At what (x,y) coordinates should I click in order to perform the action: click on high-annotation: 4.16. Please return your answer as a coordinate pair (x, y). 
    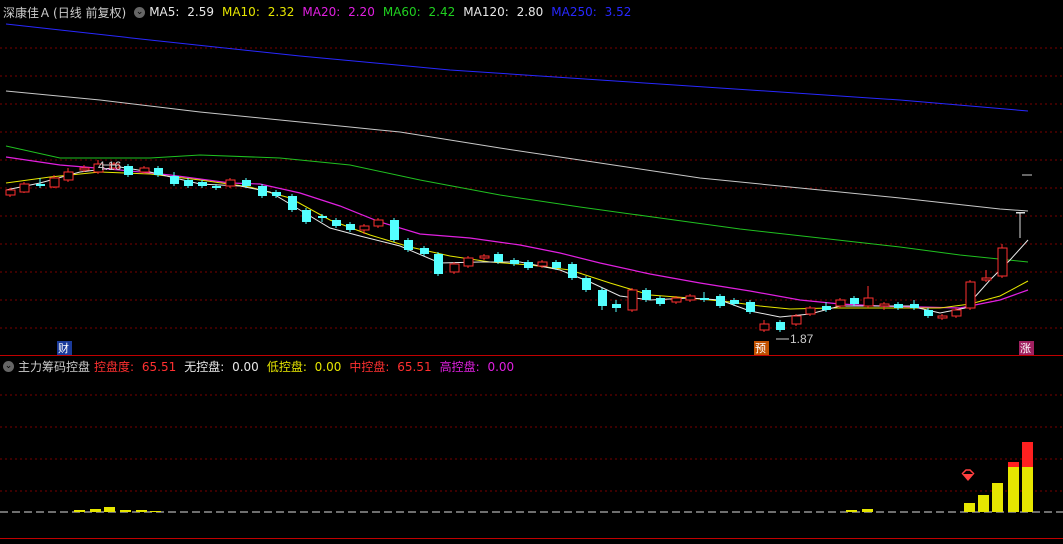
    Looking at the image, I should click on (110, 166).